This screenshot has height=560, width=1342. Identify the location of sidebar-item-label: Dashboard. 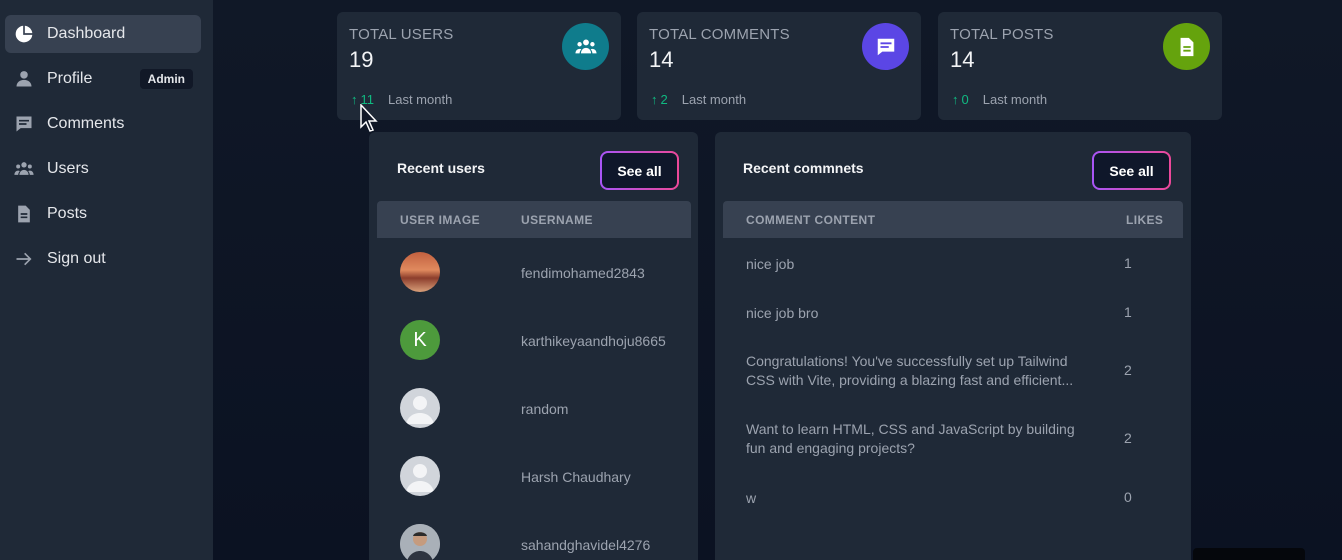
(86, 33).